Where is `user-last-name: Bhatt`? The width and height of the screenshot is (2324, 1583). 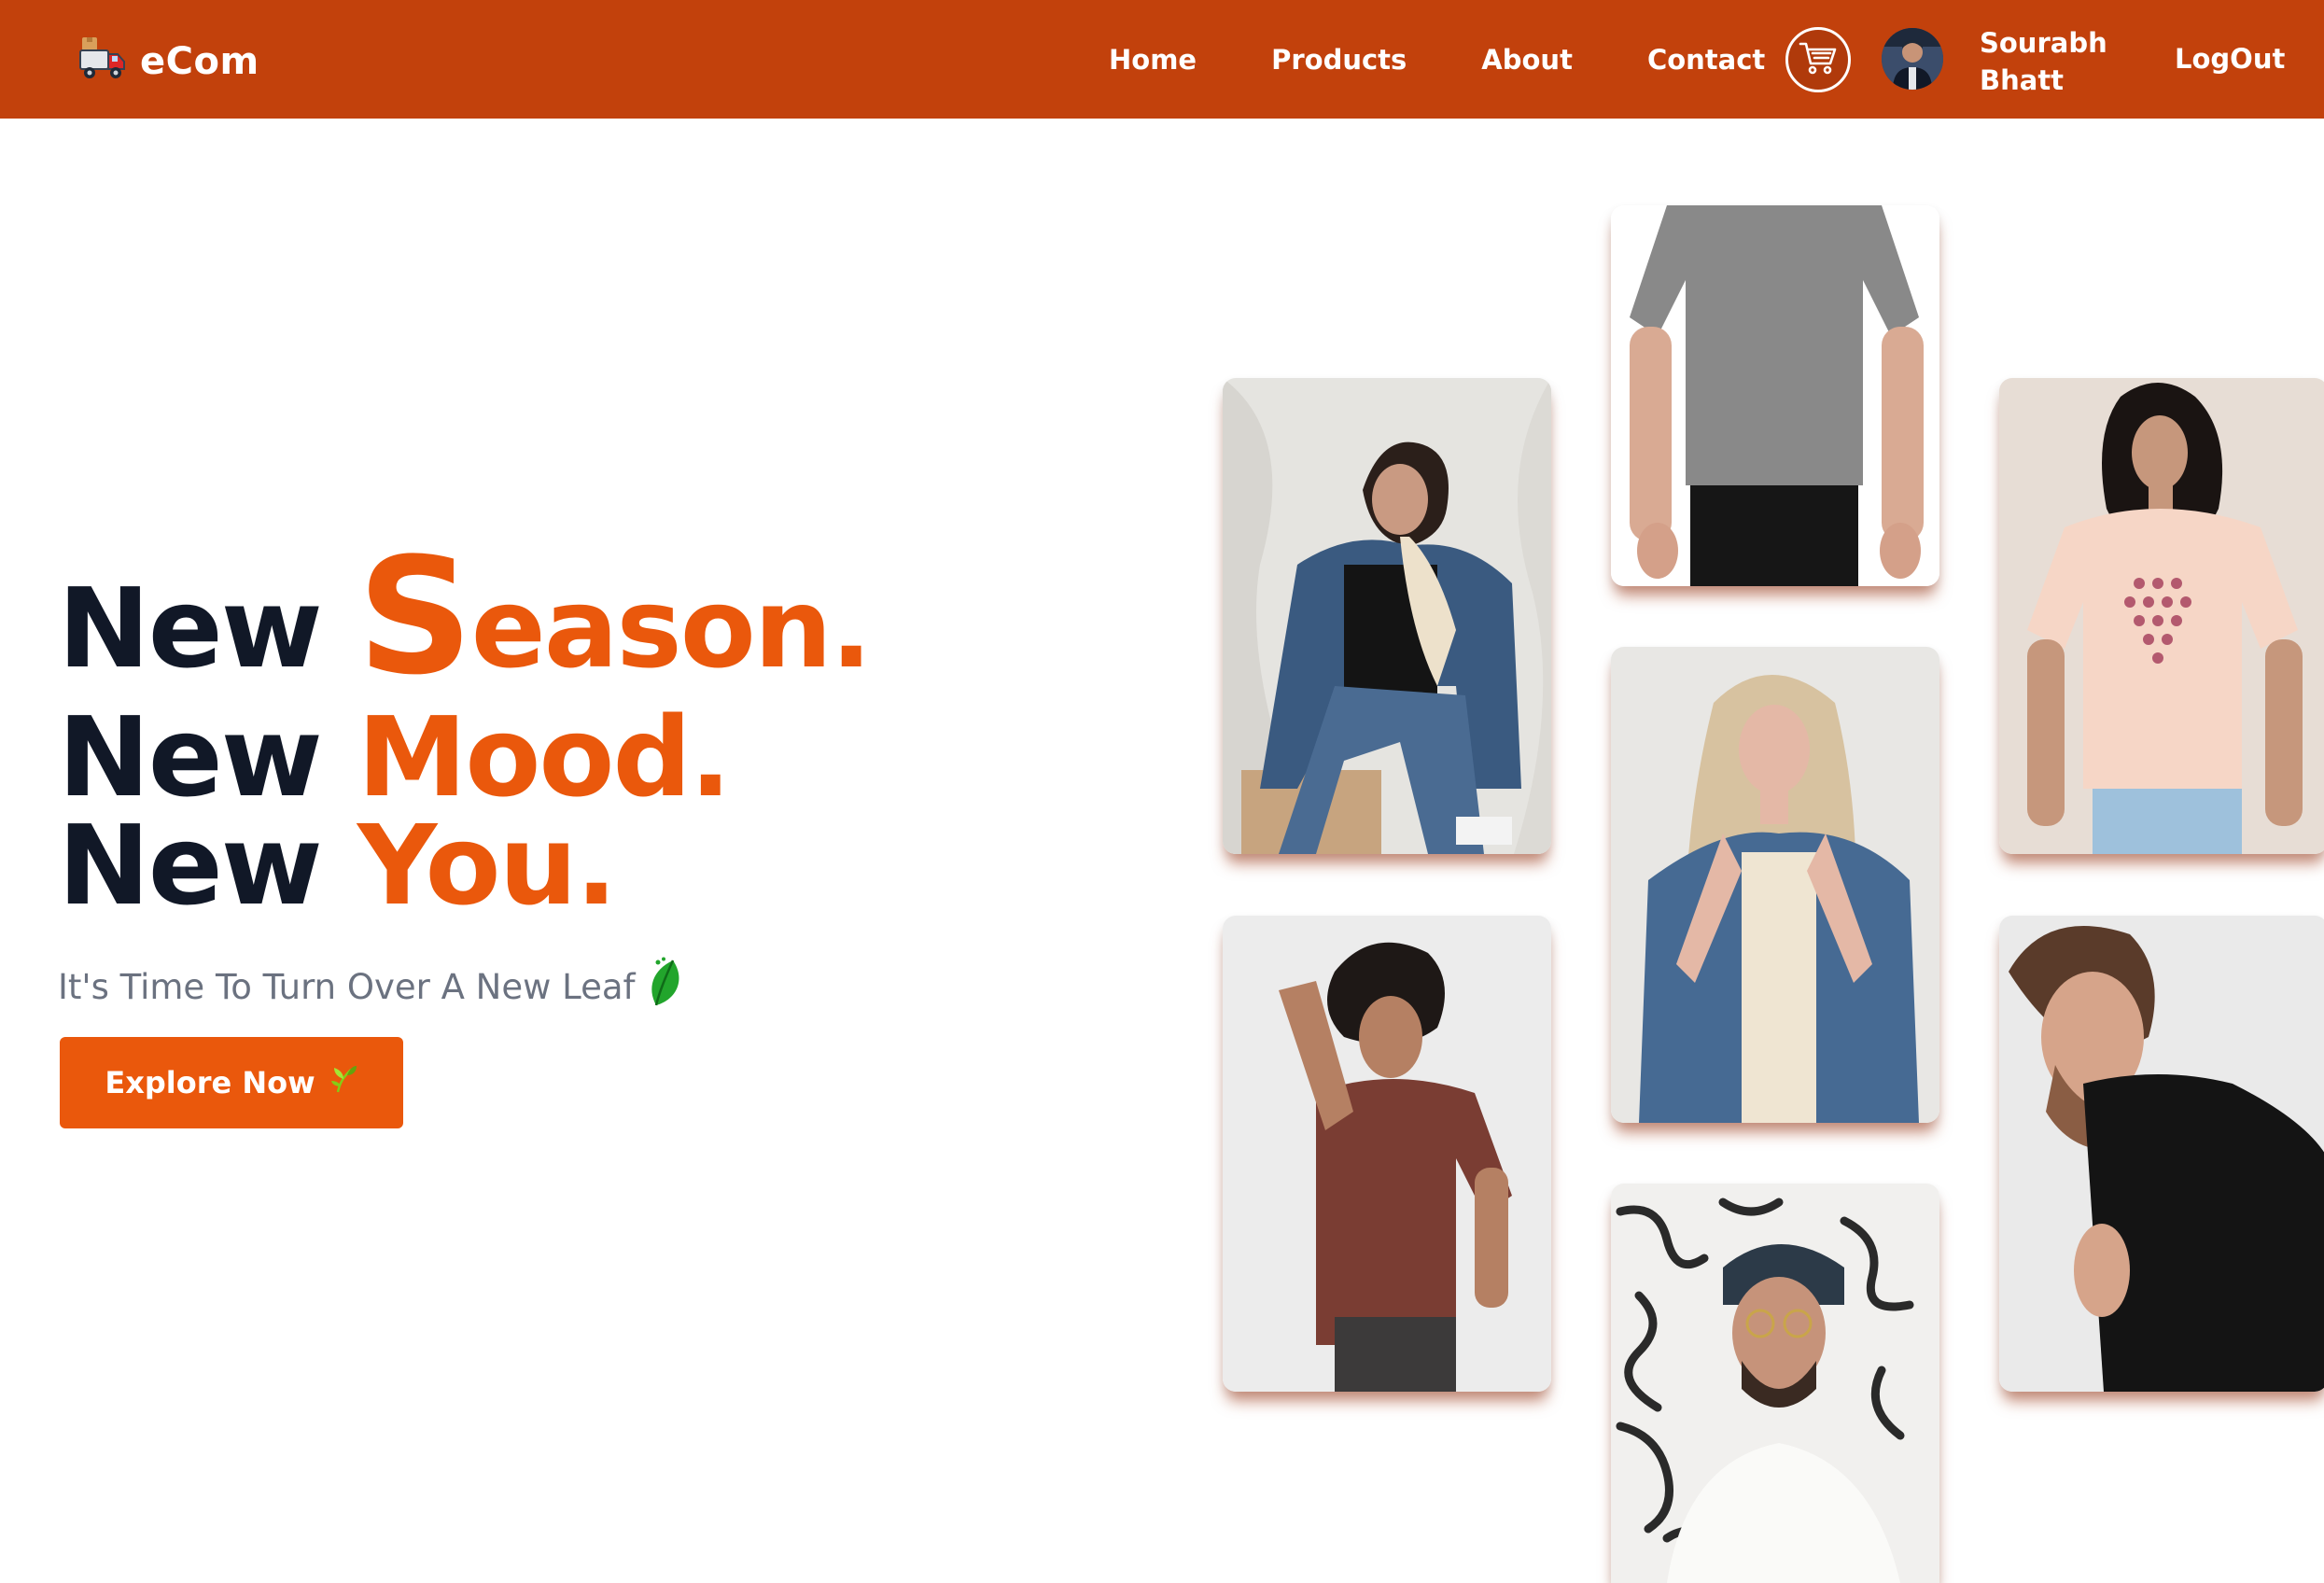
user-last-name: Bhatt is located at coordinates (2022, 80).